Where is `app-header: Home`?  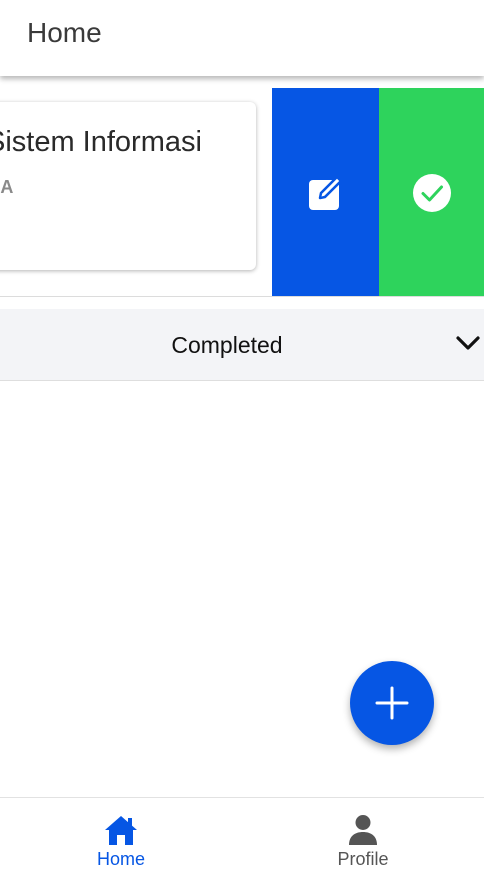 app-header: Home is located at coordinates (242, 38).